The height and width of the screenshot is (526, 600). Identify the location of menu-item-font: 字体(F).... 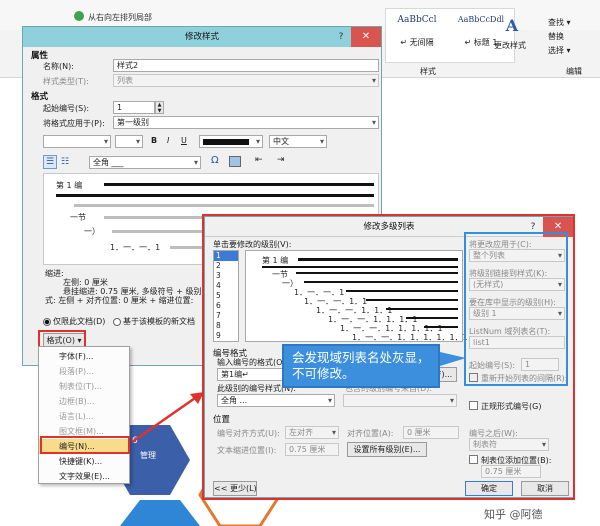
(84, 356).